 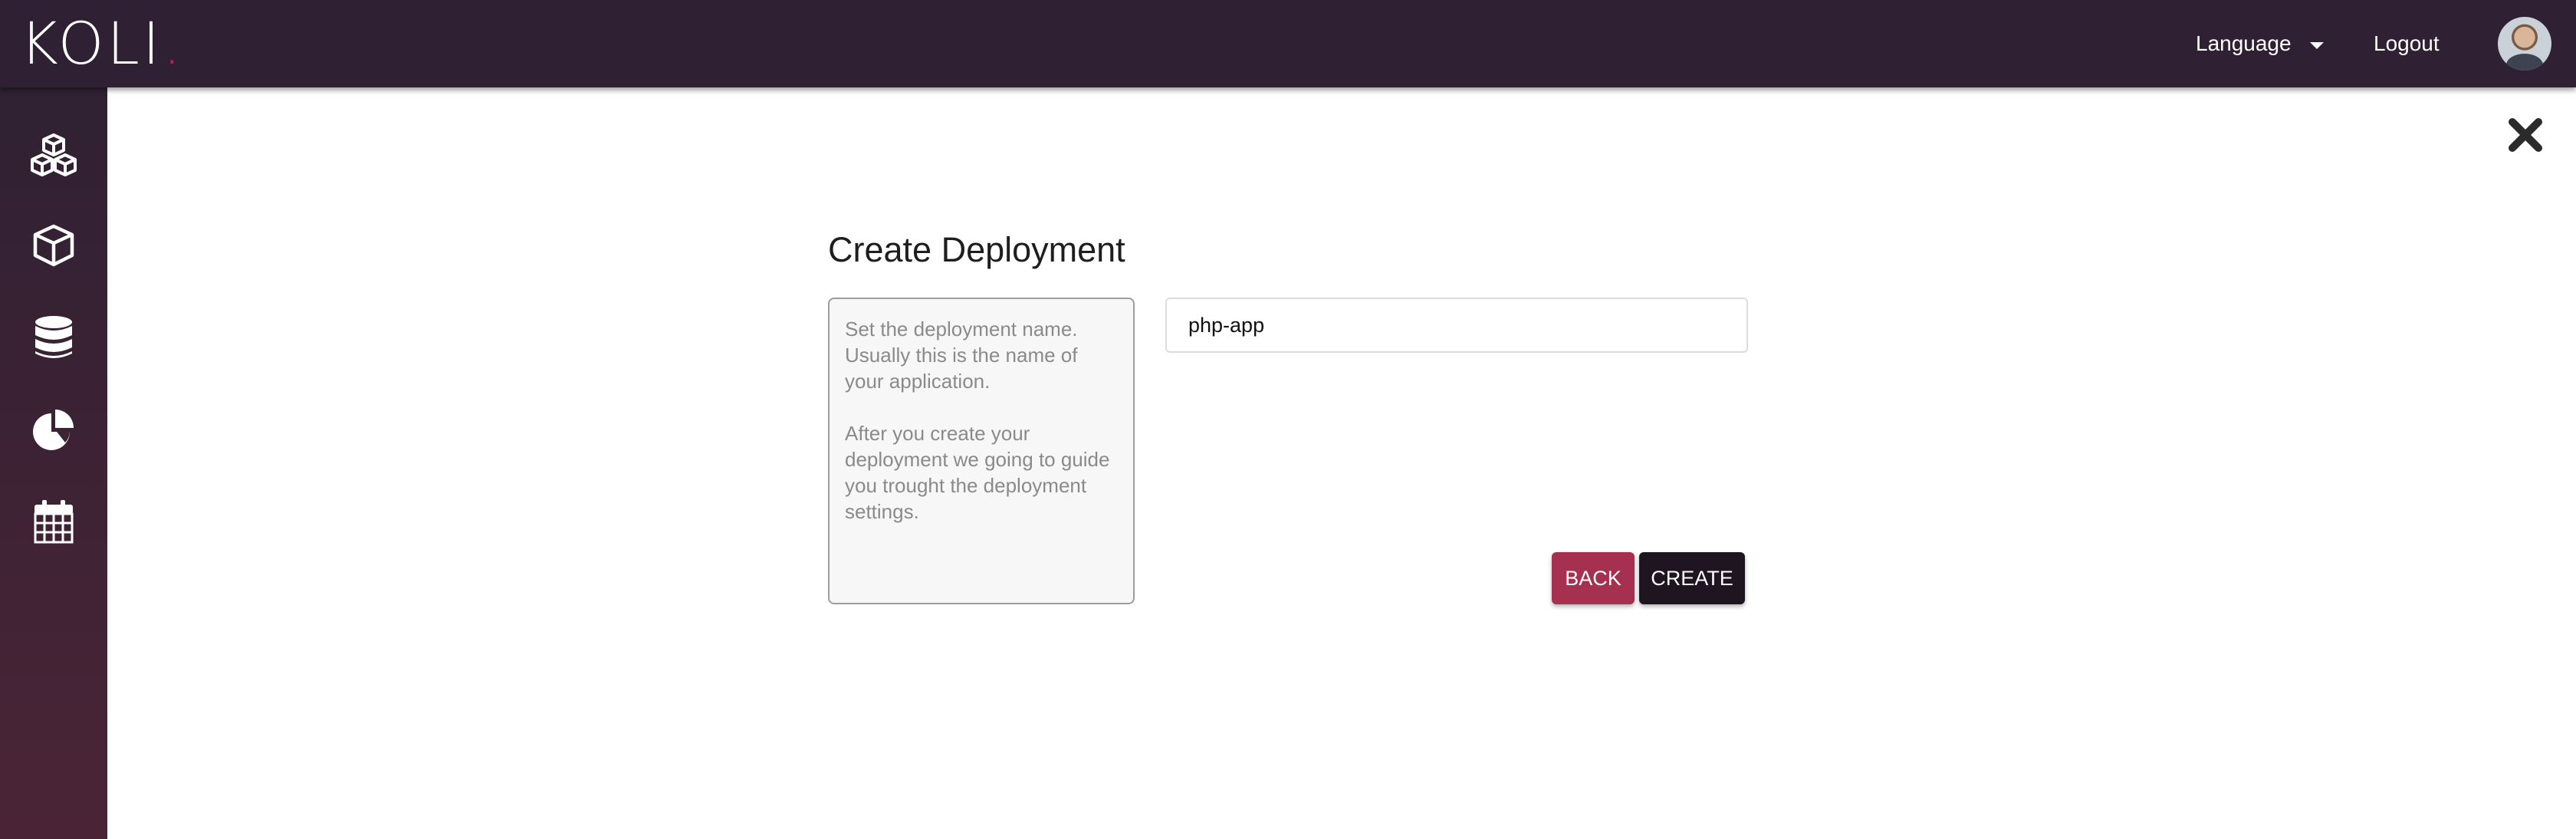 I want to click on language-label: Language, so click(x=2244, y=43).